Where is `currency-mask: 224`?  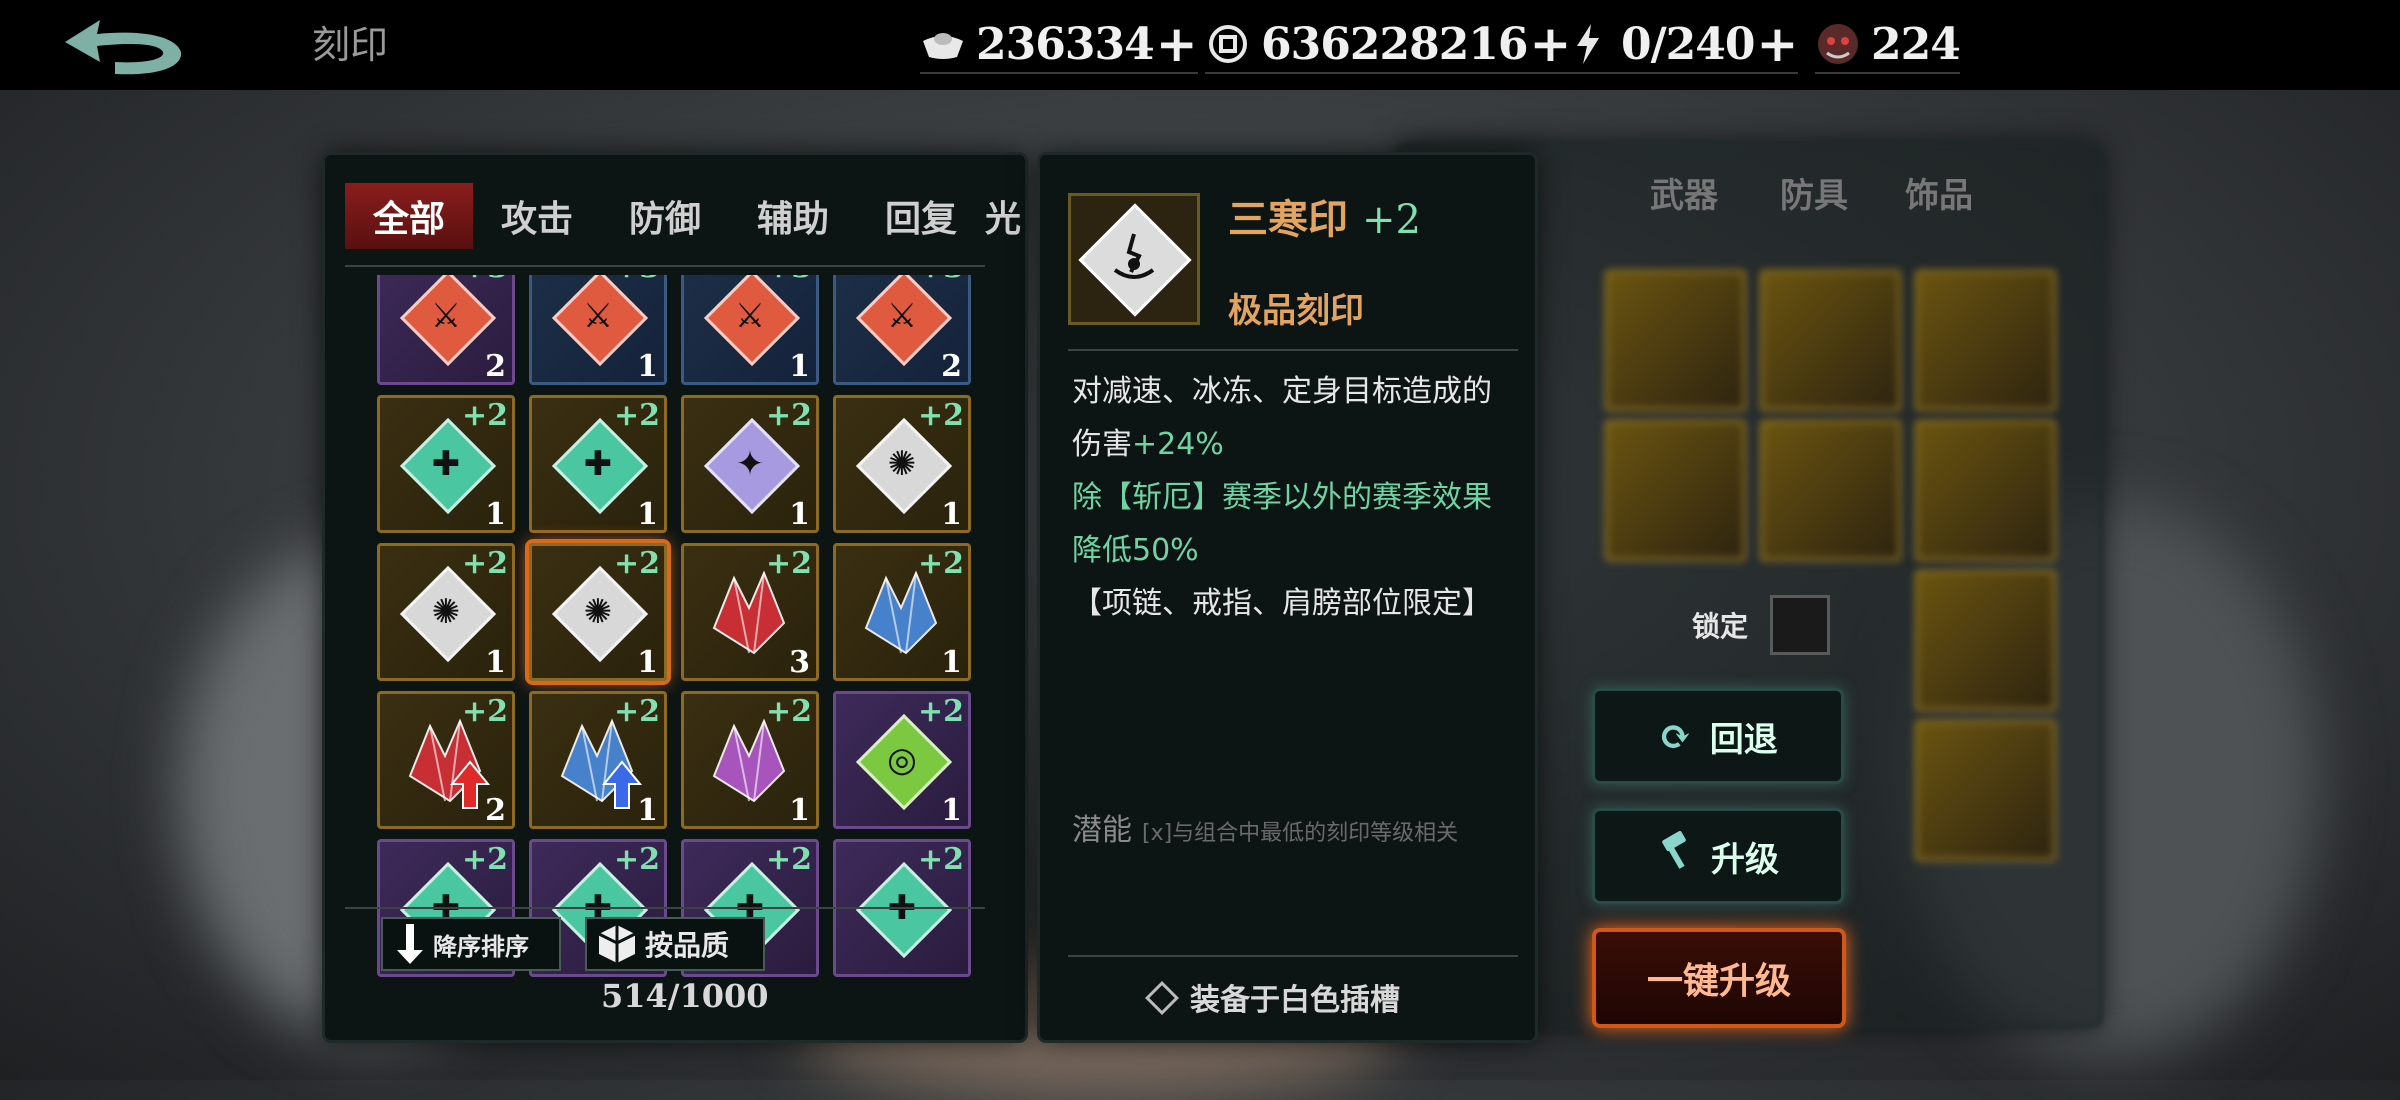 currency-mask: 224 is located at coordinates (1888, 45).